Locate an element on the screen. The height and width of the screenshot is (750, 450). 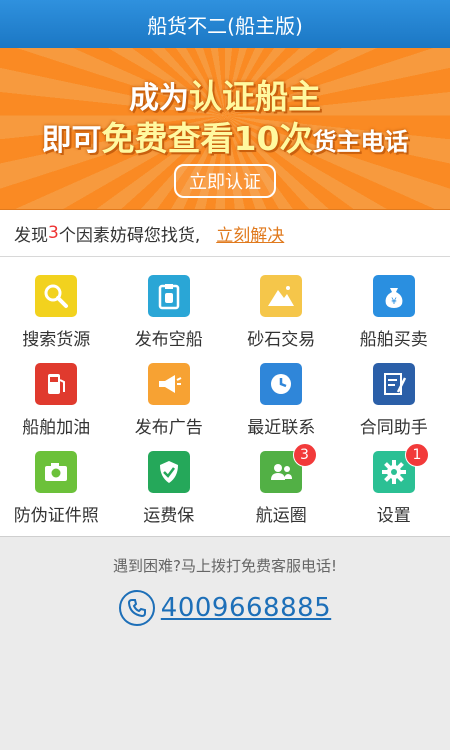
camera-icon is located at coordinates (56, 472).